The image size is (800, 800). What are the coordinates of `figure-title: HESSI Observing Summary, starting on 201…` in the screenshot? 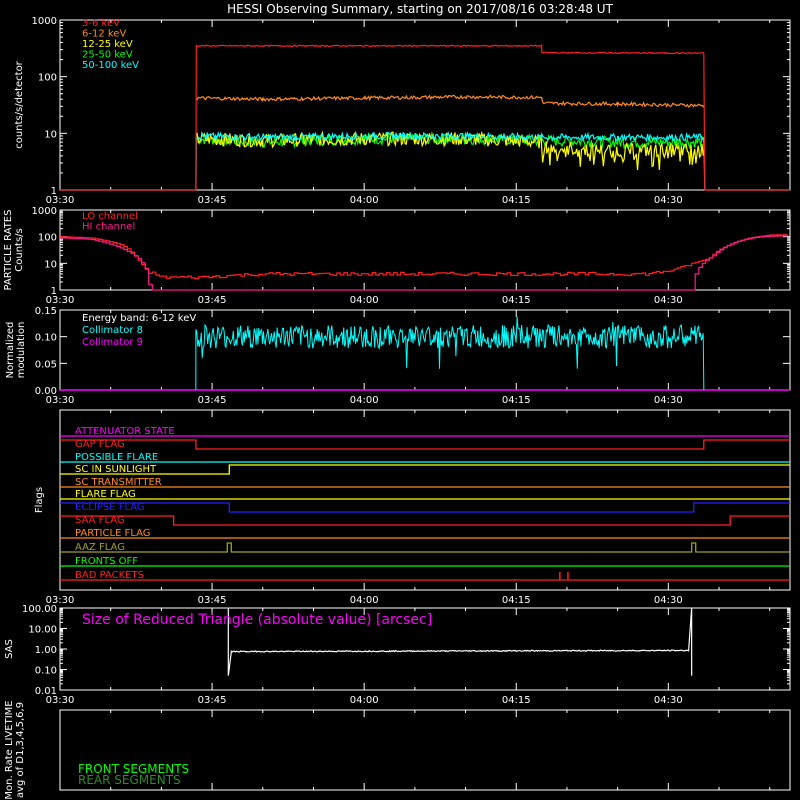 It's located at (420, 9).